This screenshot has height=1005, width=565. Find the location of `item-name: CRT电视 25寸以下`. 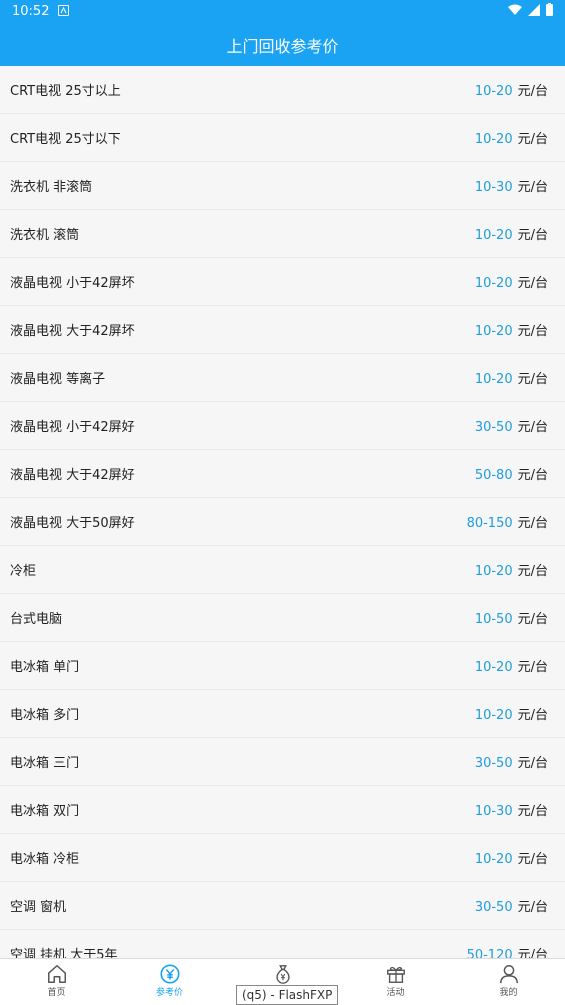

item-name: CRT电视 25寸以下 is located at coordinates (65, 139).